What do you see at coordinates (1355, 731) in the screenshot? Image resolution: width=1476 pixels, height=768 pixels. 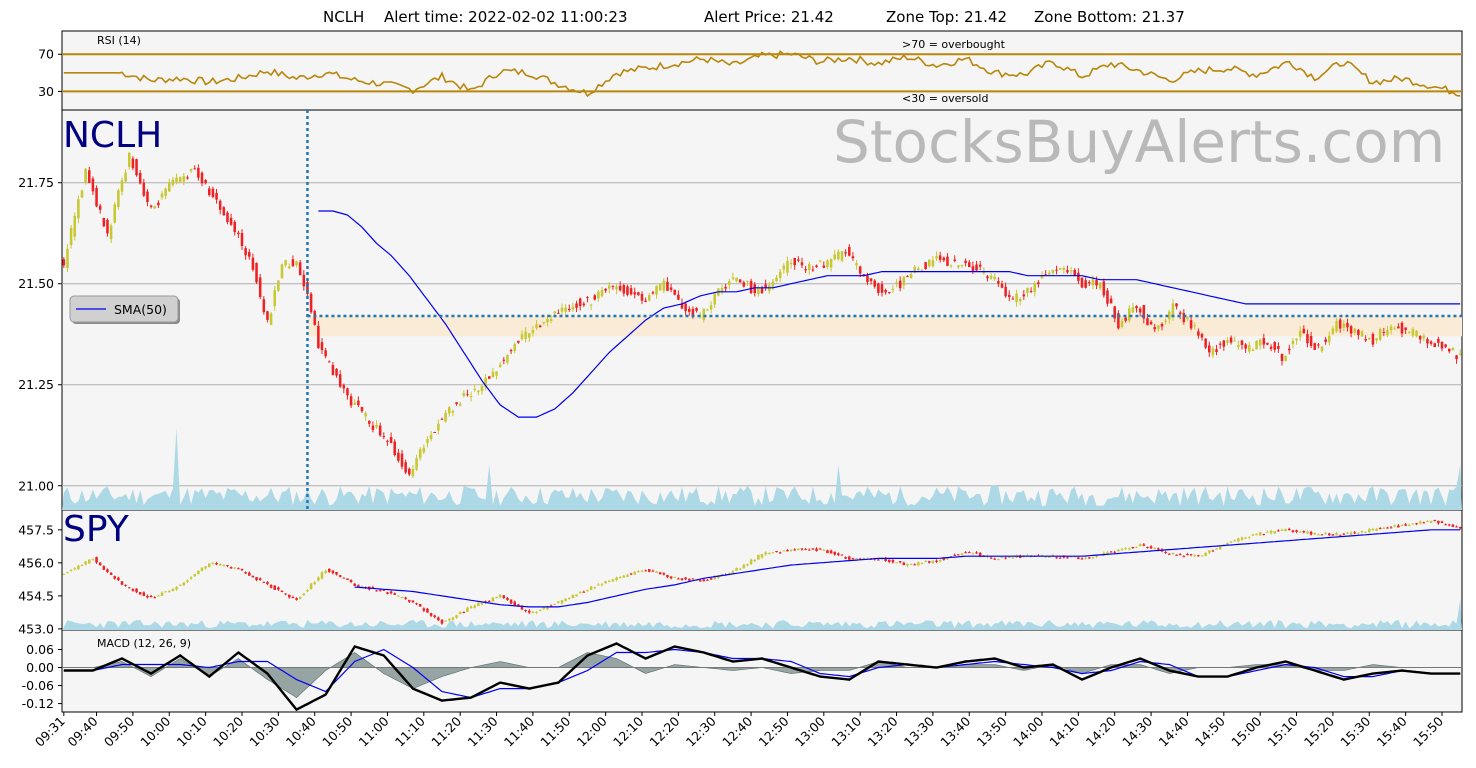 I see `x-tick-label: 15:30` at bounding box center [1355, 731].